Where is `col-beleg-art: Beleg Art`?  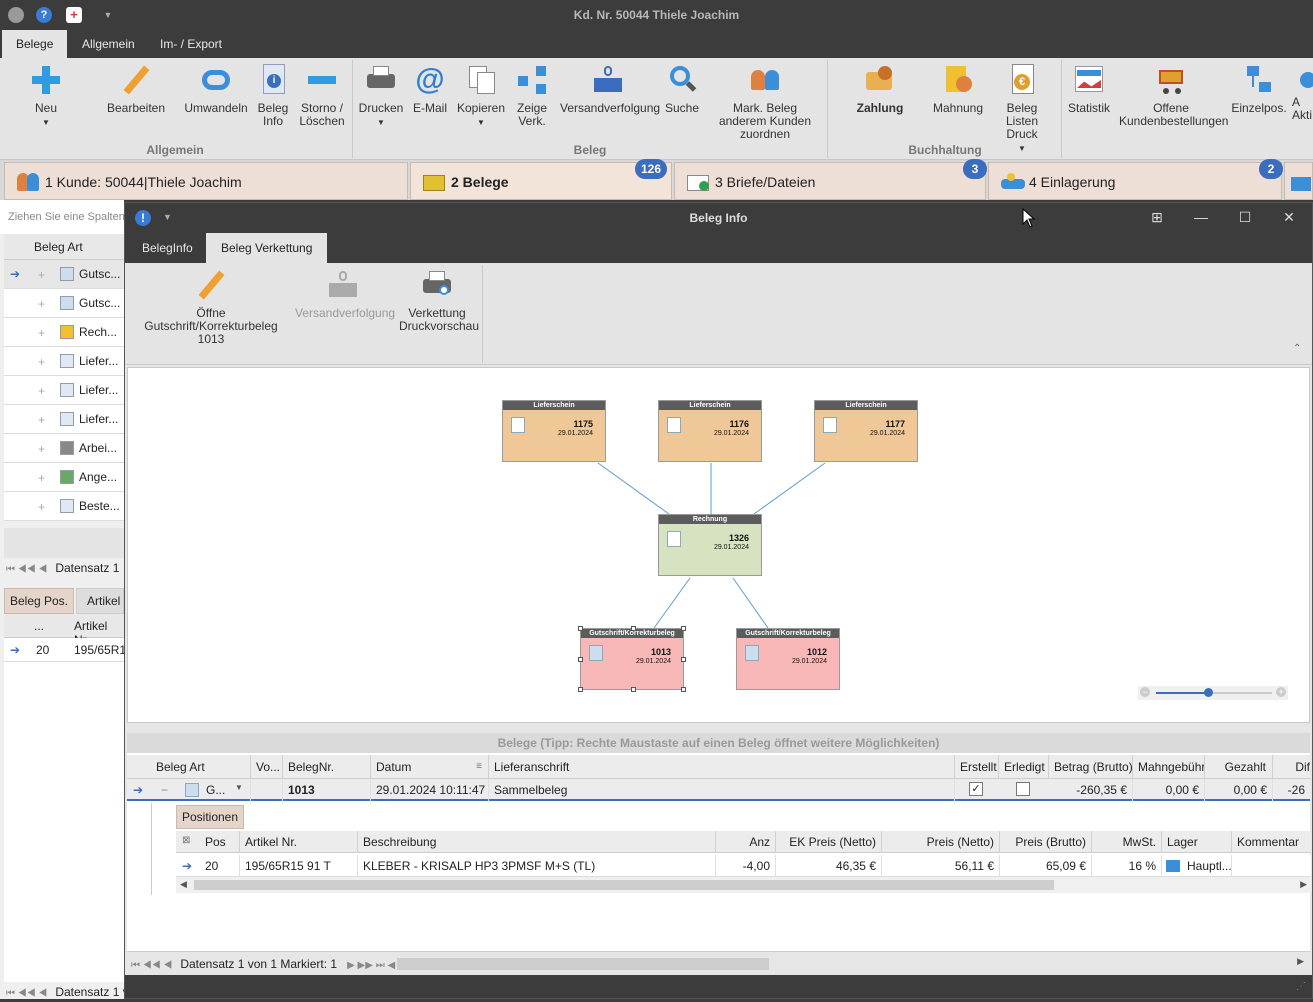
col-beleg-art: Beleg Art is located at coordinates (201, 767).